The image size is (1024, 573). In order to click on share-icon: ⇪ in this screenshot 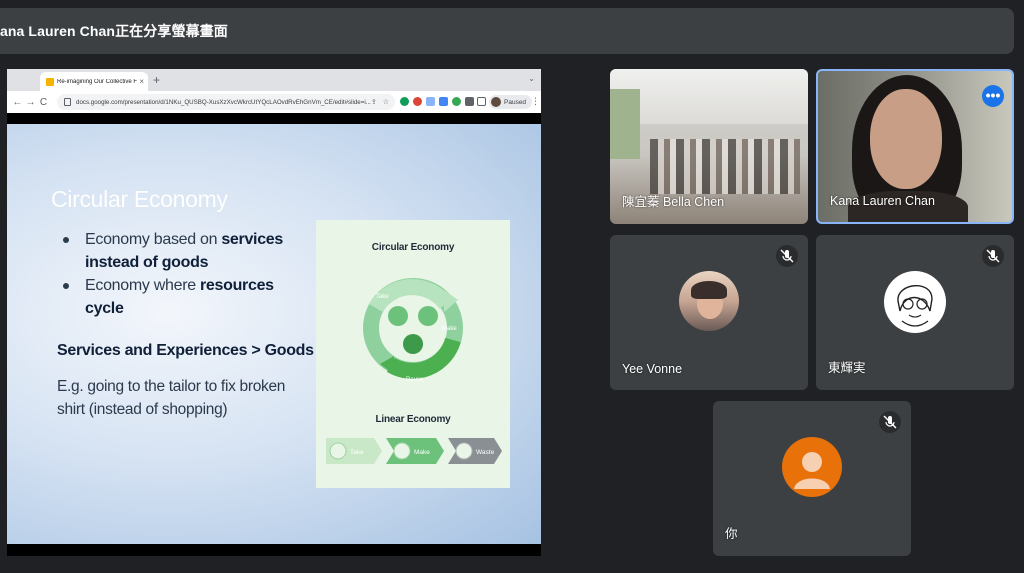, I will do `click(374, 102)`.